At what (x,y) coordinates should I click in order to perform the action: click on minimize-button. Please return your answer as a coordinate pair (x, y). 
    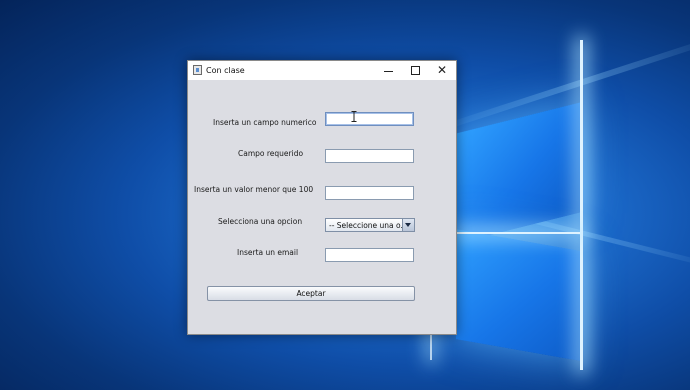
    Looking at the image, I should click on (388, 70).